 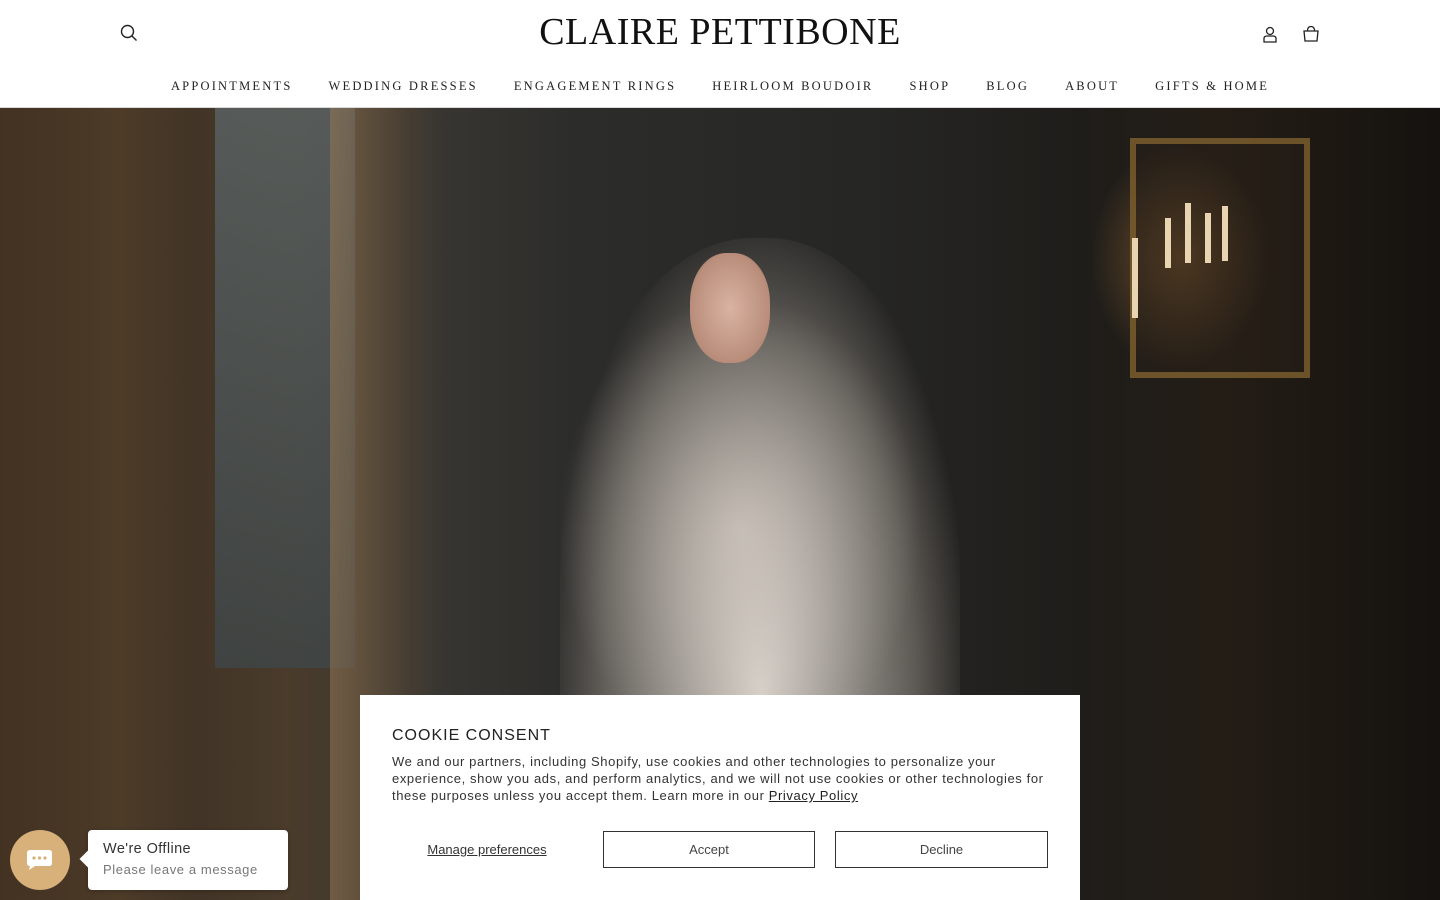 I want to click on chat-icon, so click(x=39, y=860).